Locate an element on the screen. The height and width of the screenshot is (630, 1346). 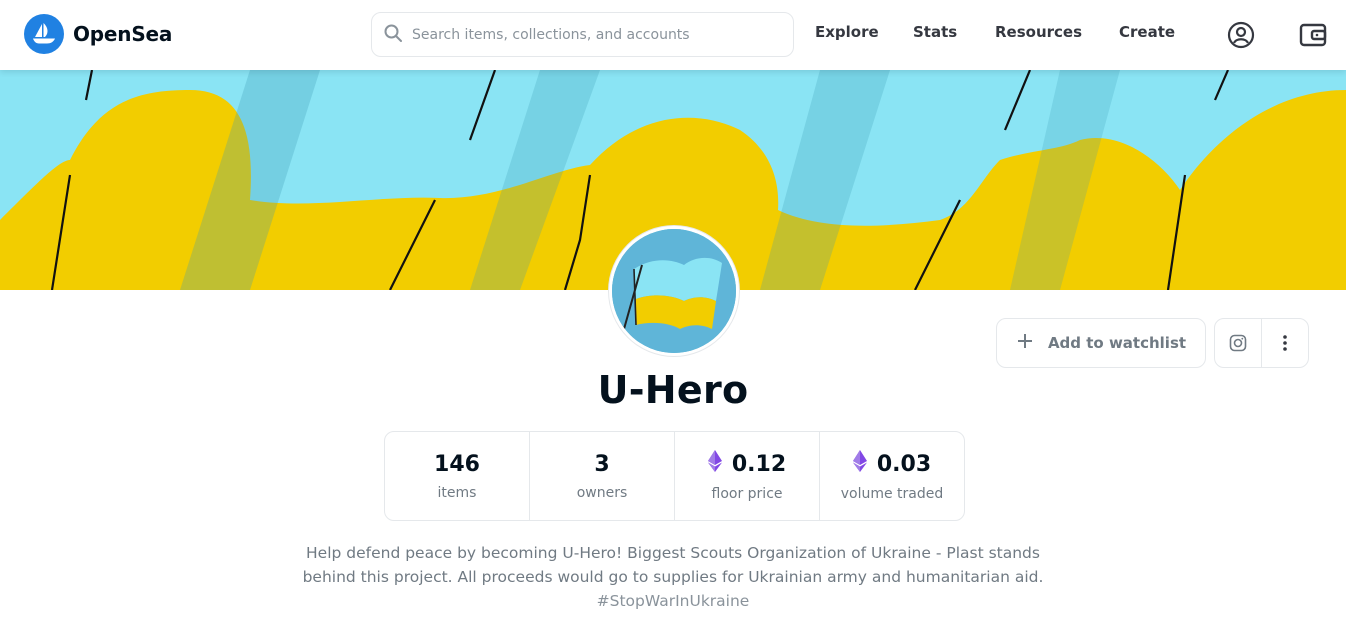
stat-volume-traded: 0.03 volume traded is located at coordinates (891, 476).